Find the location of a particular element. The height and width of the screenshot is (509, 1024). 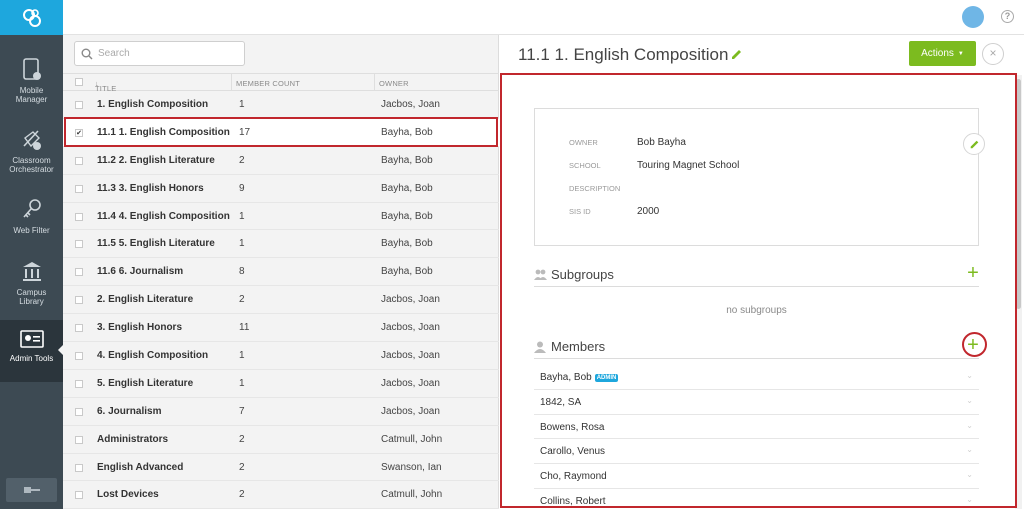

actions-button: Actions ▼ is located at coordinates (942, 53).